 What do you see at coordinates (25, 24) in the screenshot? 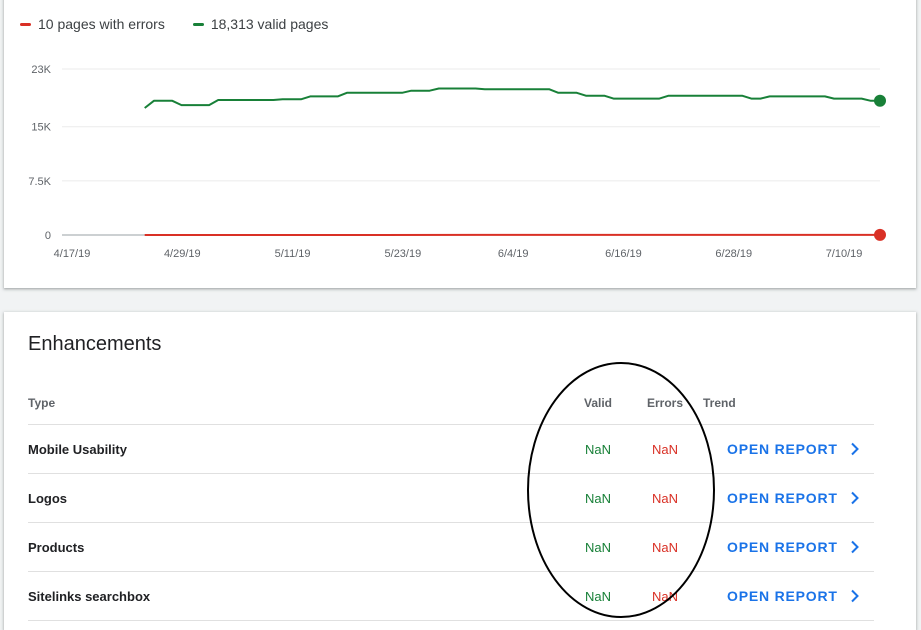
I see `legend-swatch-errors` at bounding box center [25, 24].